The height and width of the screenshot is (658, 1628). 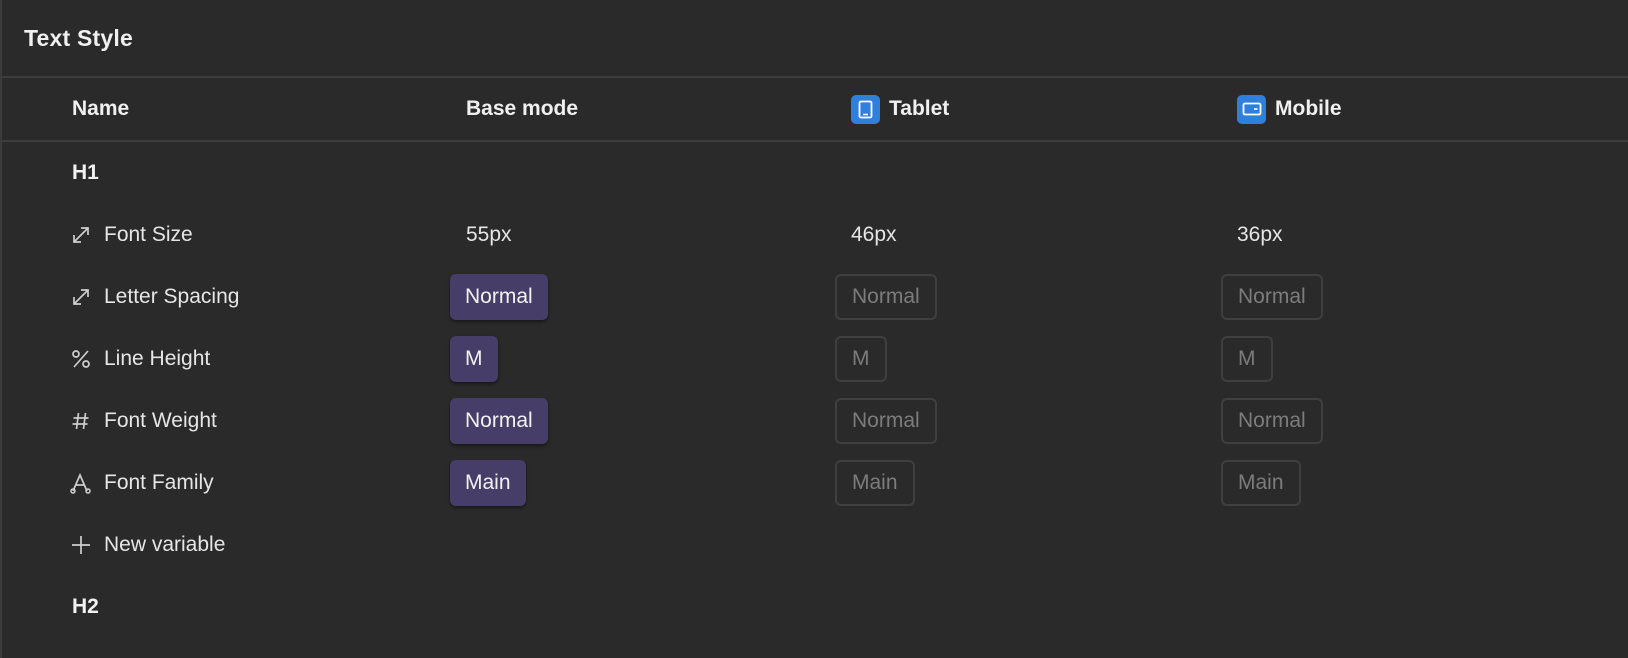 What do you see at coordinates (815, 359) in the screenshot?
I see `variable-row-line-height: Line Height M M M` at bounding box center [815, 359].